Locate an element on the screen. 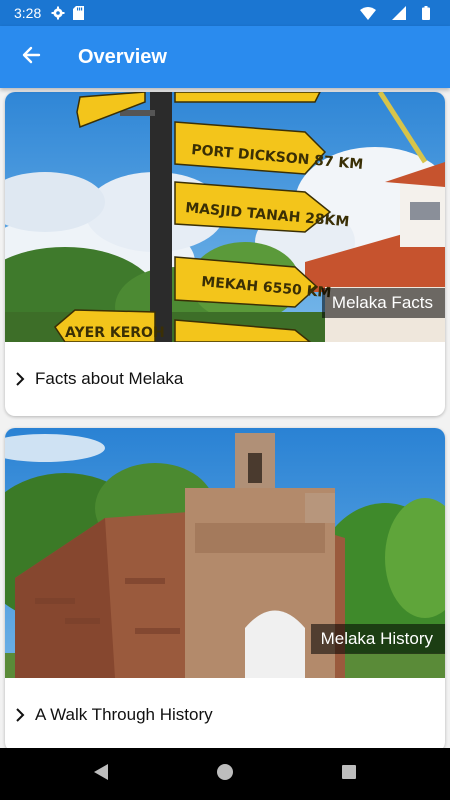 The width and height of the screenshot is (450, 800). card-footer: A Walk Through History is located at coordinates (225, 713).